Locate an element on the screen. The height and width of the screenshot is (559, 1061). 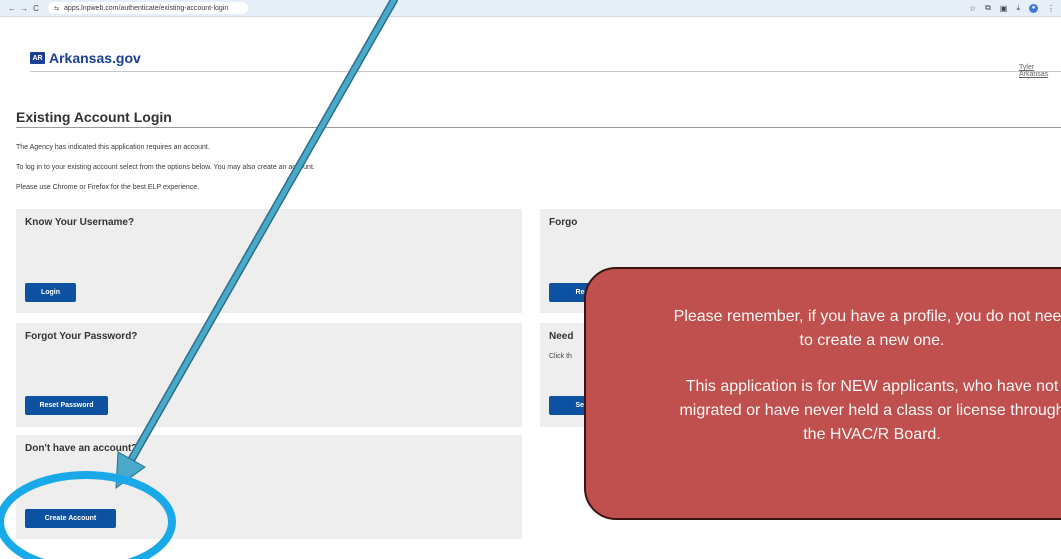
split-screen-icon: ▣ is located at coordinates (1004, 8).